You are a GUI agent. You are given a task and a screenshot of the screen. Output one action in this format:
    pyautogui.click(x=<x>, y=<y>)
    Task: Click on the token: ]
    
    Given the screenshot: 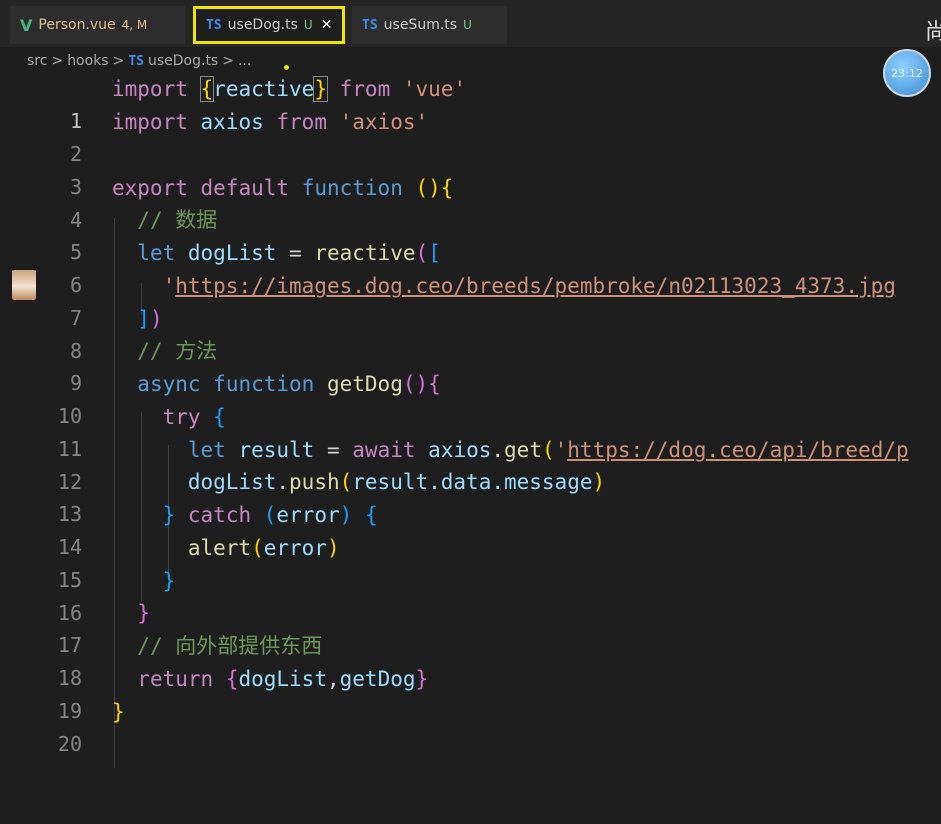 What is the action you would take?
    pyautogui.click(x=143, y=319)
    